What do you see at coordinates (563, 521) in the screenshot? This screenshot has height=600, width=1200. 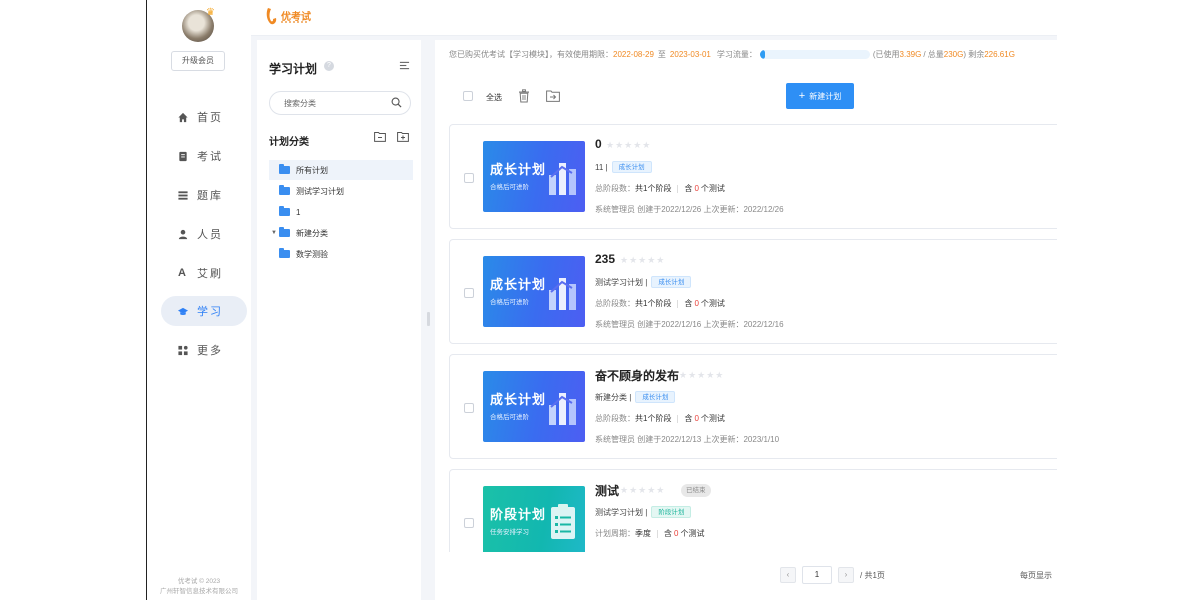 I see `clipboard-icon` at bounding box center [563, 521].